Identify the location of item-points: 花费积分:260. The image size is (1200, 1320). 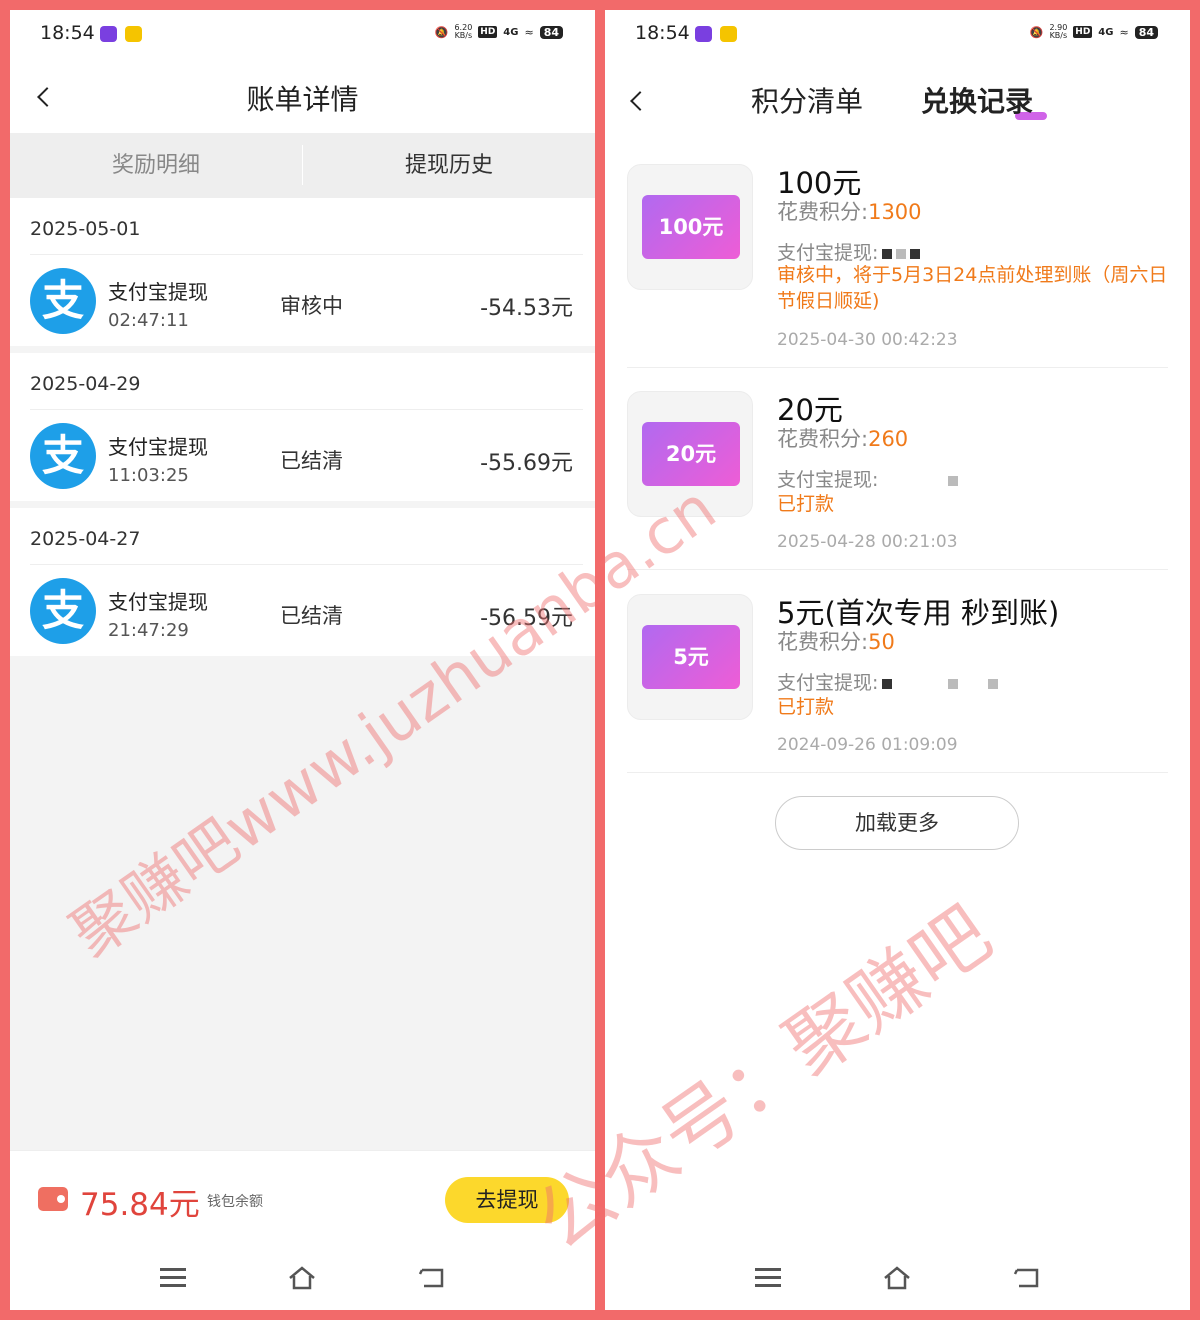
(843, 439).